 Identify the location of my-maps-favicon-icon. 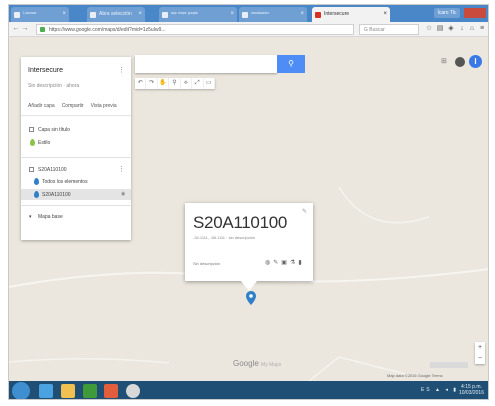
(318, 15).